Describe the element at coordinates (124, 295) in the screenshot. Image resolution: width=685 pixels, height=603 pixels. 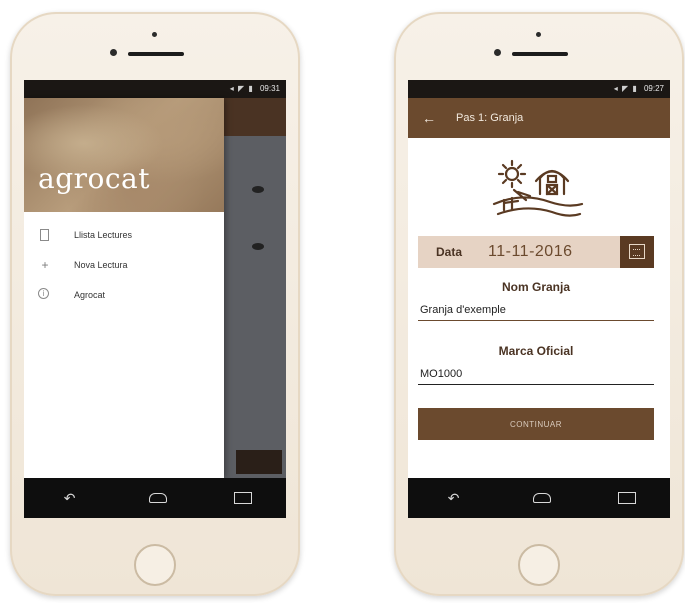
I see `menu-item-agrocat: i Agrocat` at that location.